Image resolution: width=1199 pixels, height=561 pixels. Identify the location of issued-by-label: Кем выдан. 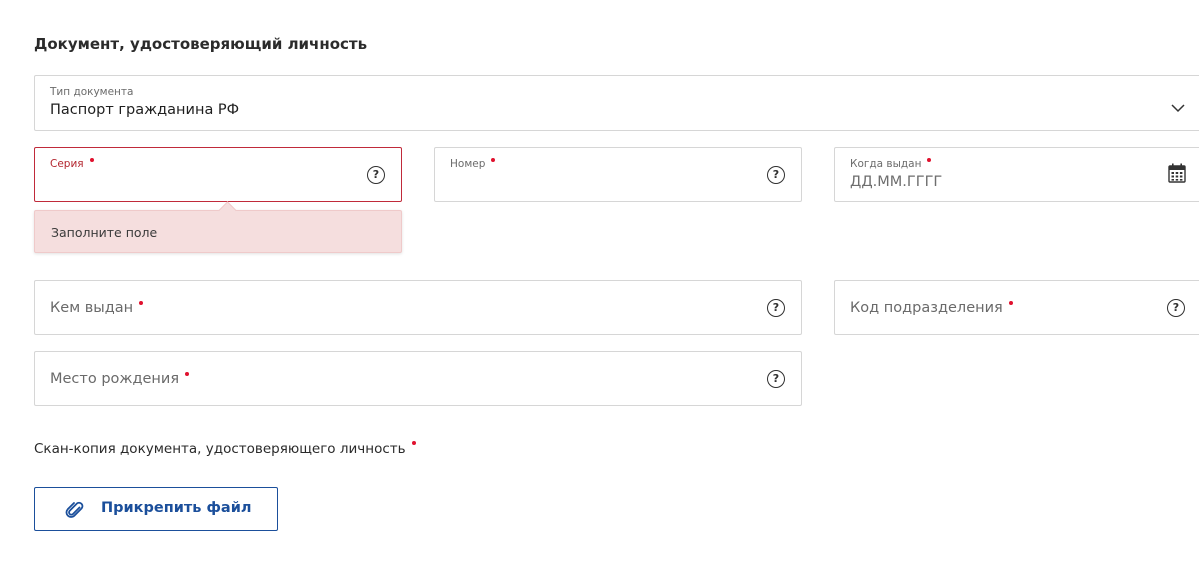
(97, 308).